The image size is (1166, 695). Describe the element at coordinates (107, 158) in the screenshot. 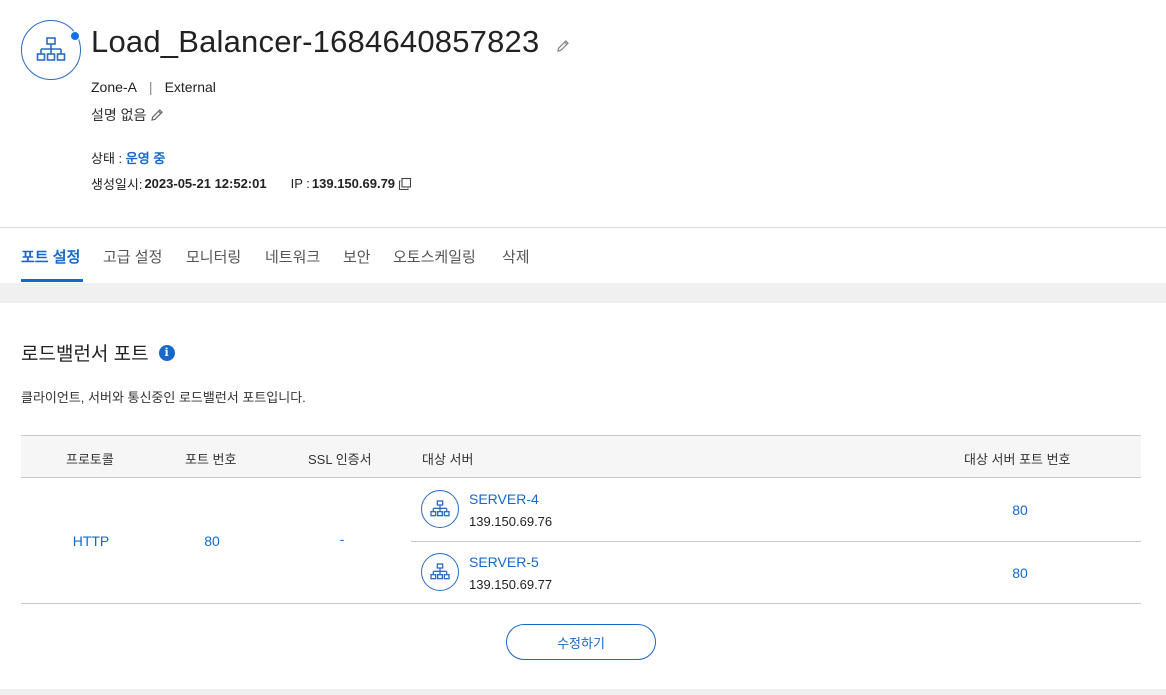

I see `status-label: 상태 :` at that location.